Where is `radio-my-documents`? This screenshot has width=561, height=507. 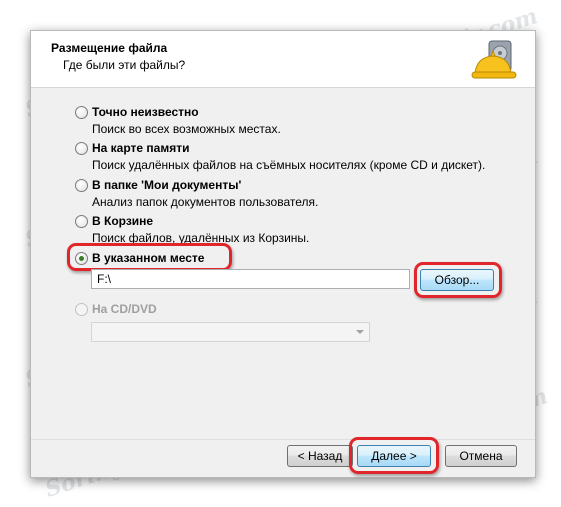
radio-my-documents is located at coordinates (81, 185).